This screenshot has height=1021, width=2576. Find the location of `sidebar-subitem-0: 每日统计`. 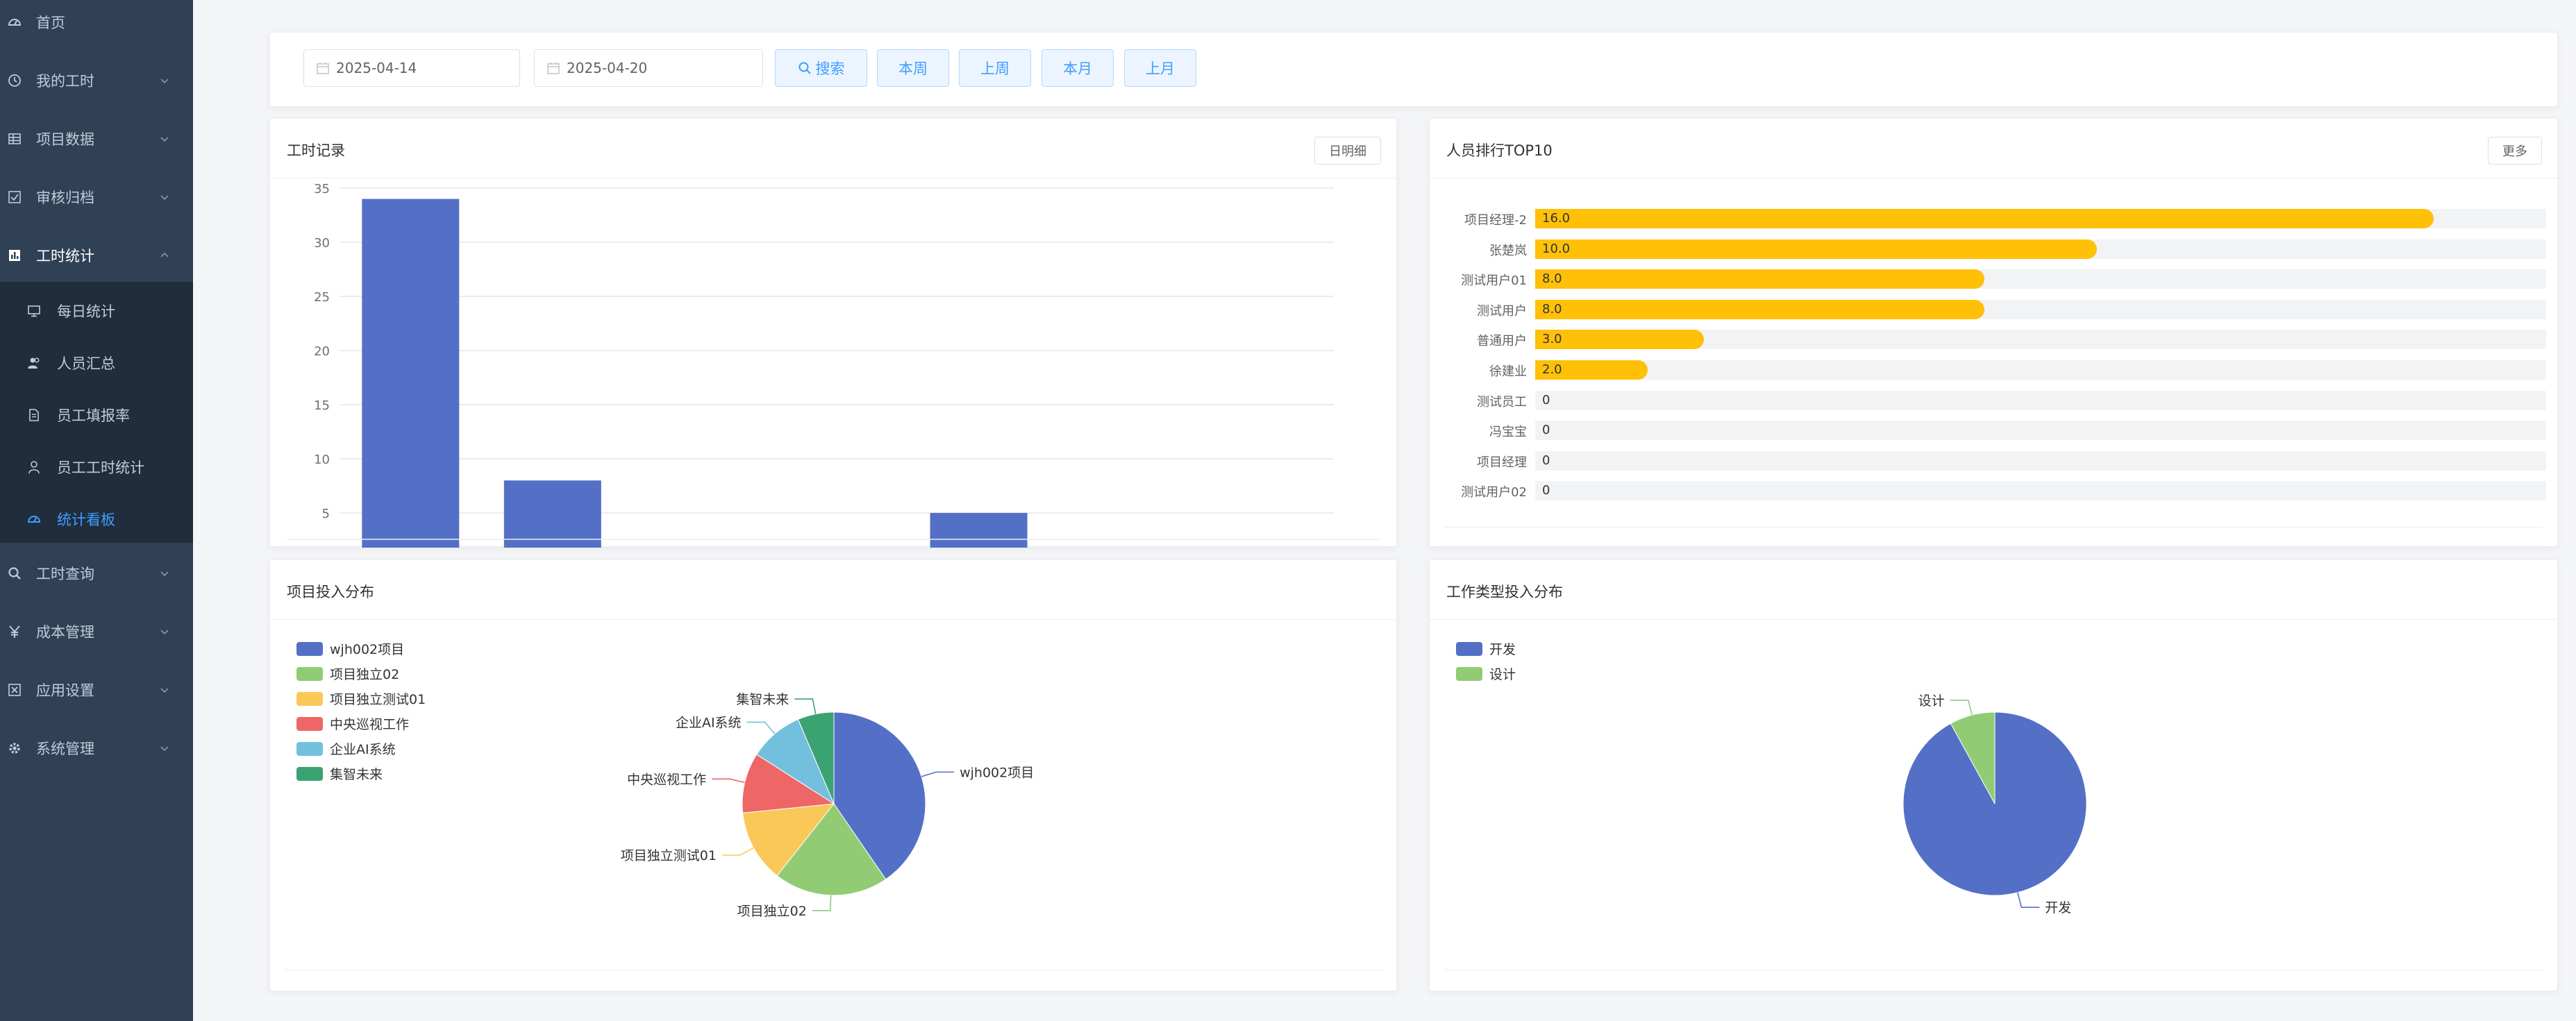

sidebar-subitem-0: 每日统计 is located at coordinates (96, 311).